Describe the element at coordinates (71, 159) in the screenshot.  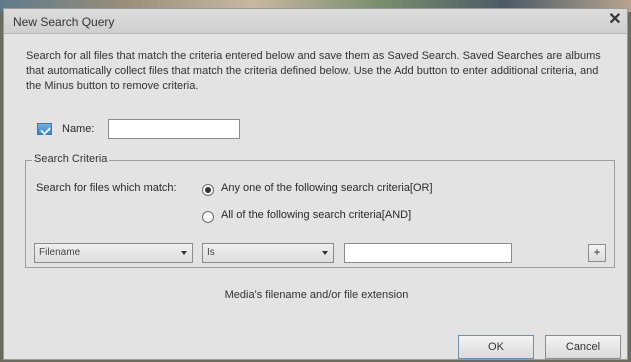
I see `search-criteria-legend: Search Criteria` at that location.